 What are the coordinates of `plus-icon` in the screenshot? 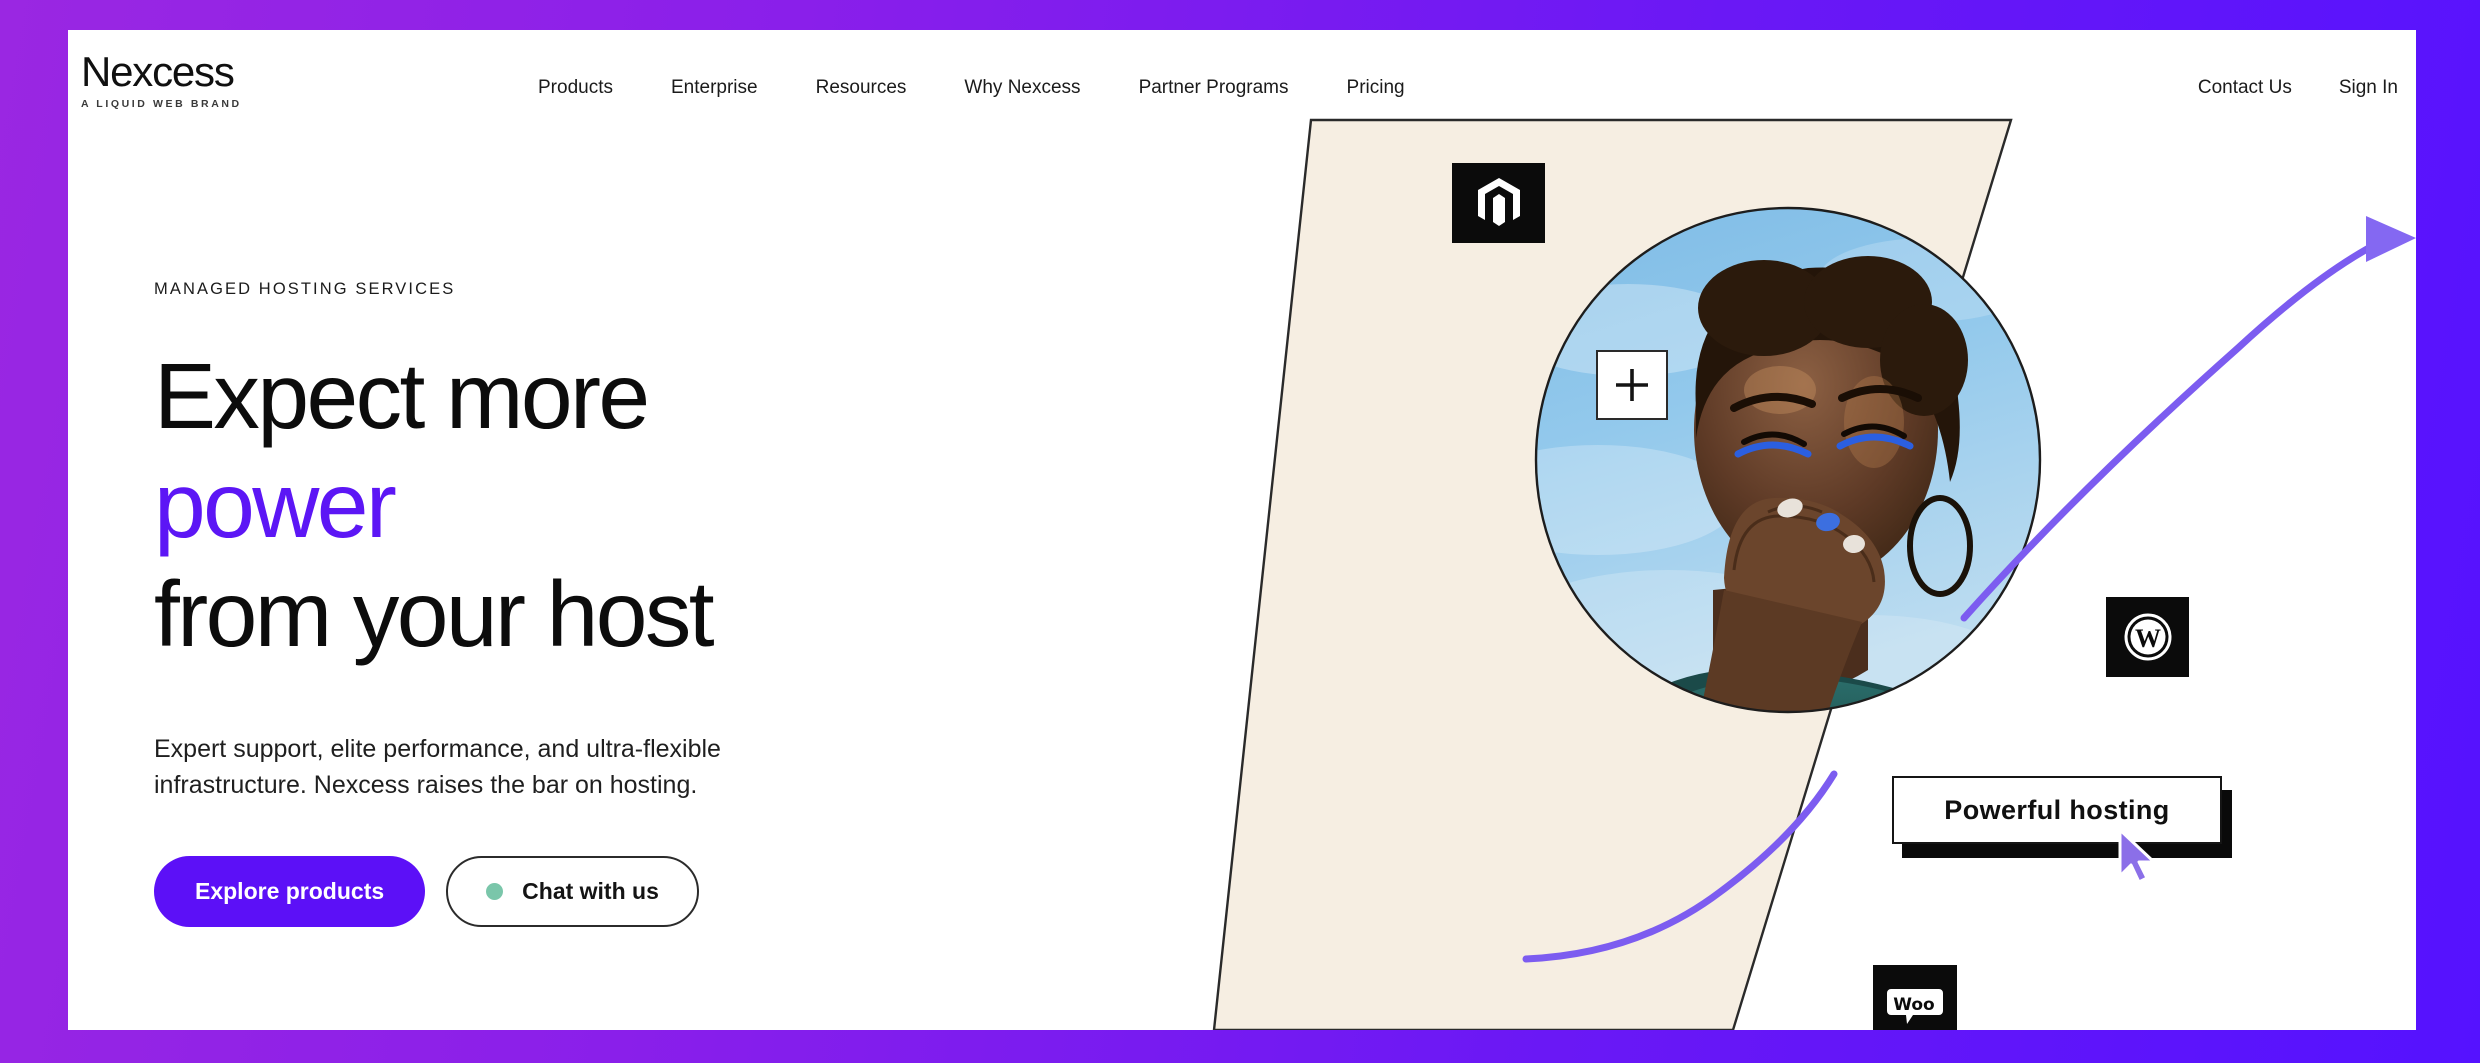 It's located at (1632, 385).